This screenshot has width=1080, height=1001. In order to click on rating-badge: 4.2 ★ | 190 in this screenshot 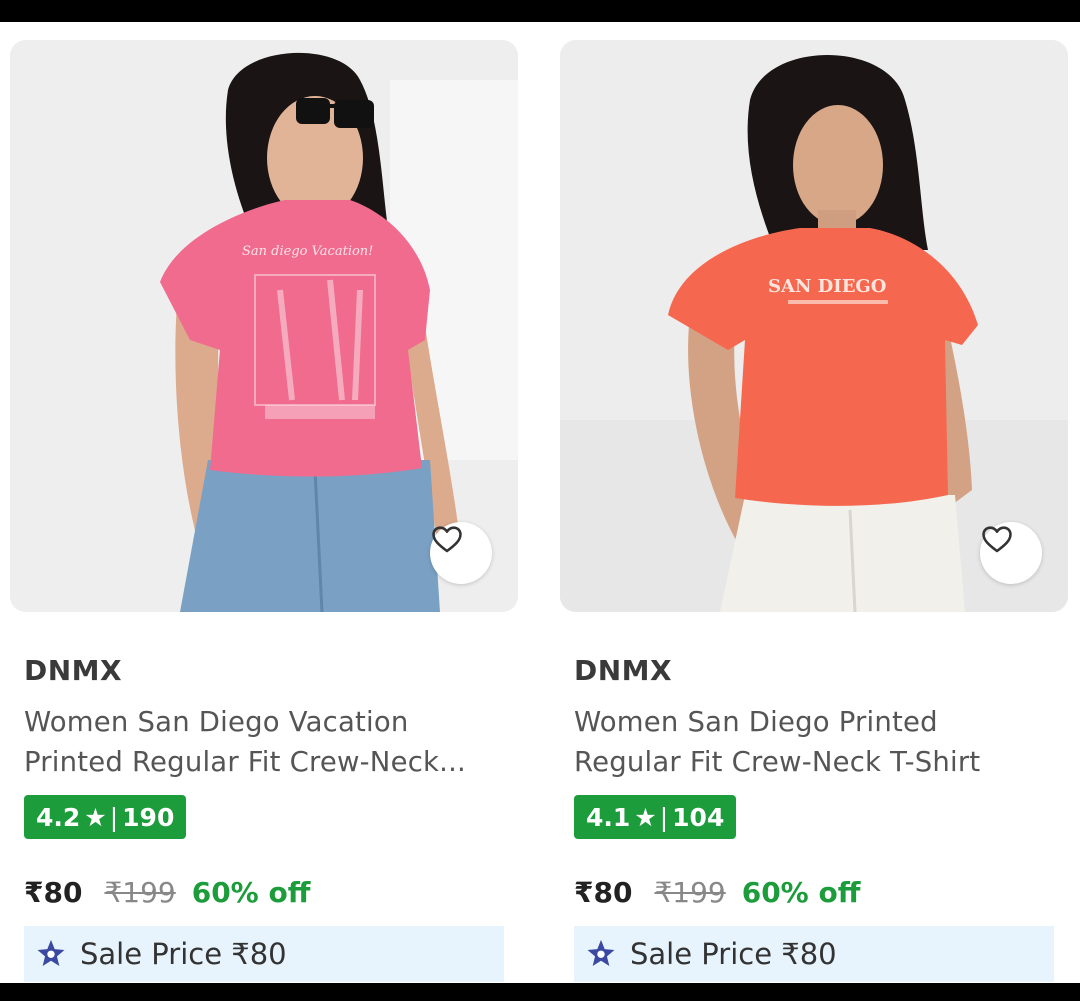, I will do `click(105, 817)`.